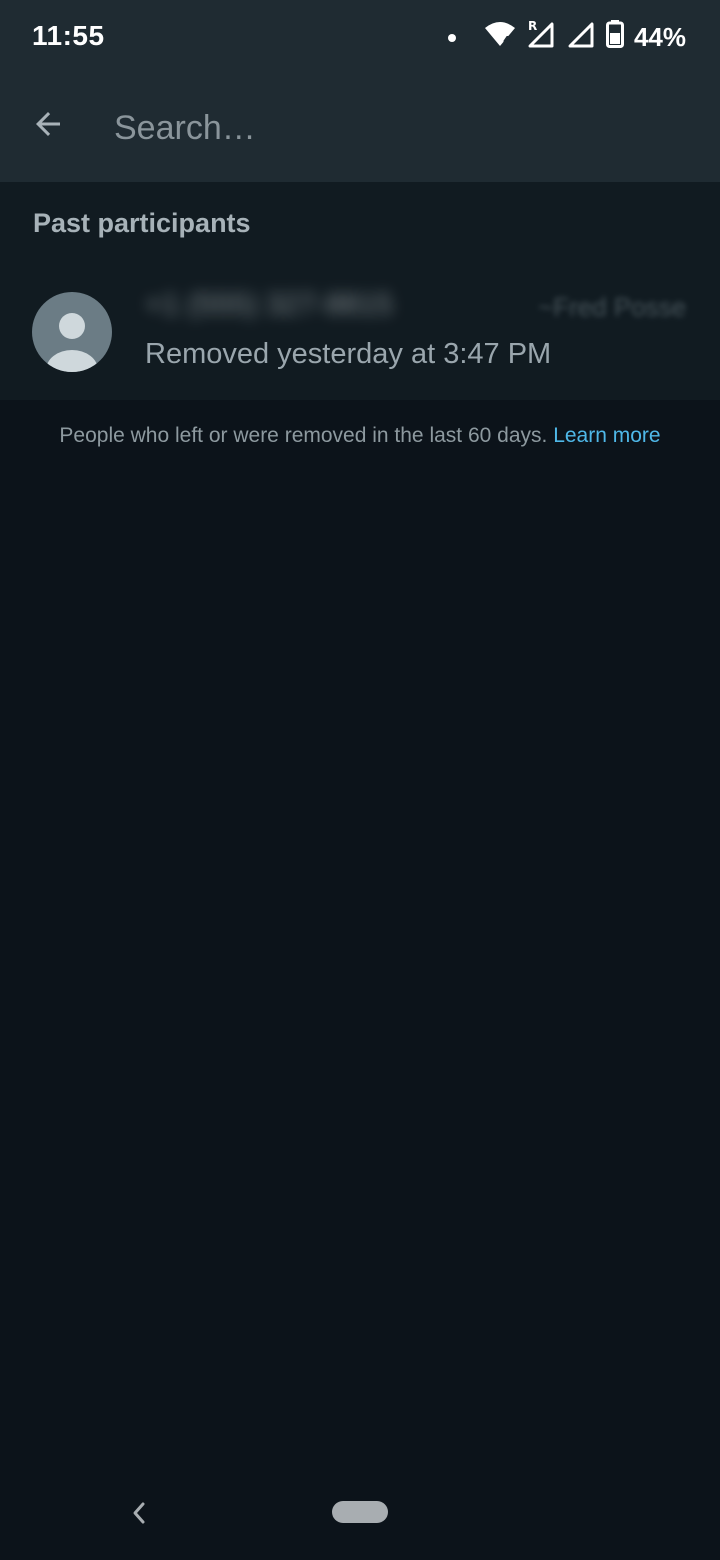  What do you see at coordinates (348, 354) in the screenshot?
I see `participant-status: Removed yesterday at 3:47 PM` at bounding box center [348, 354].